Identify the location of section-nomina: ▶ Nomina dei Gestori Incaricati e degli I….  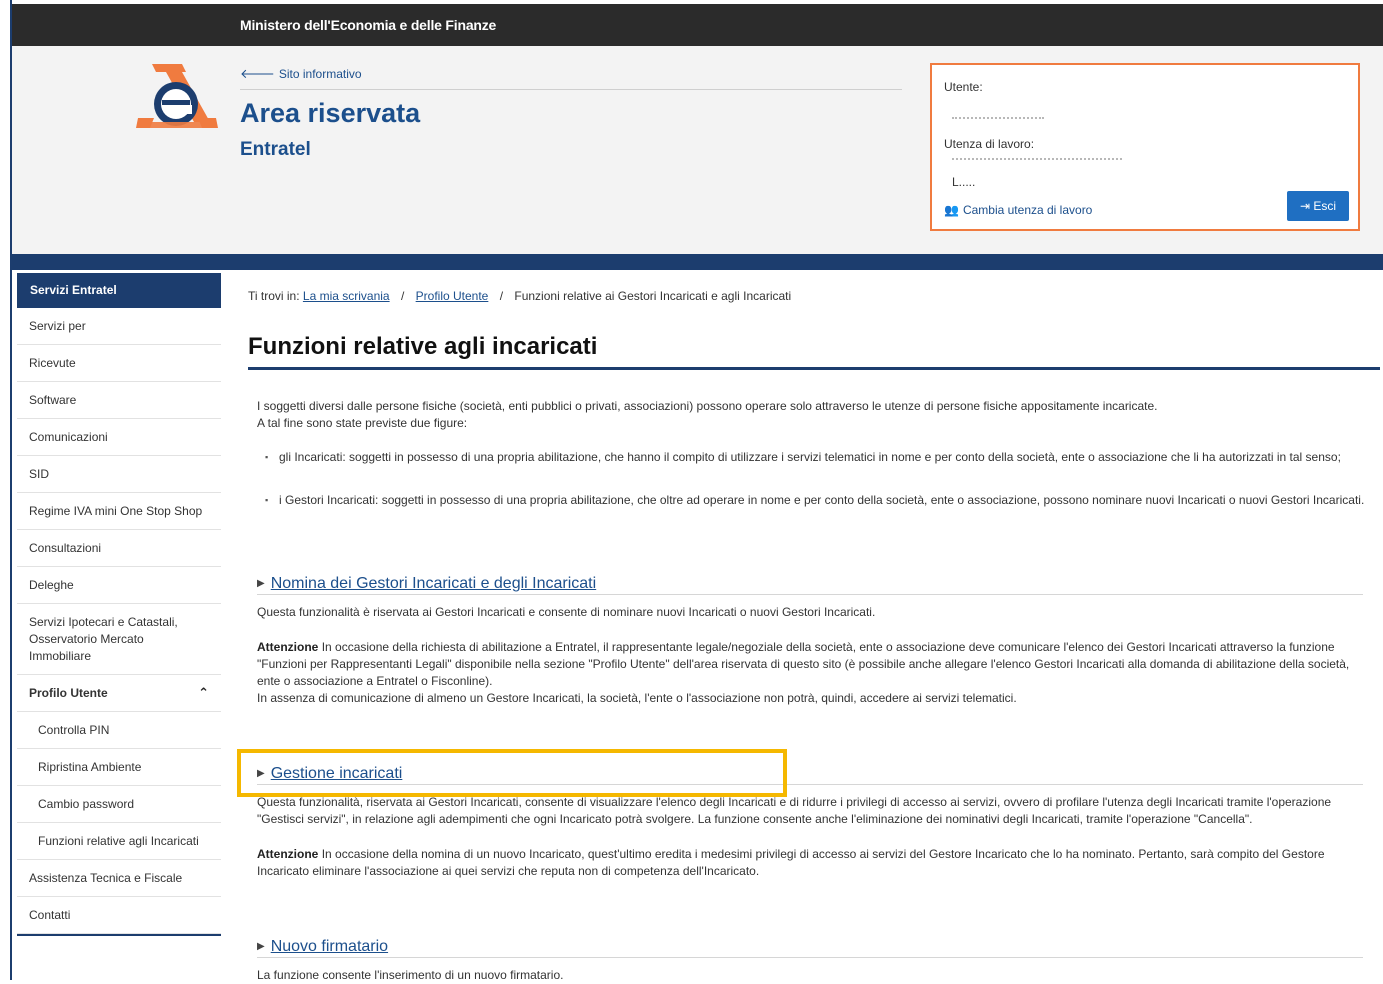
(426, 584).